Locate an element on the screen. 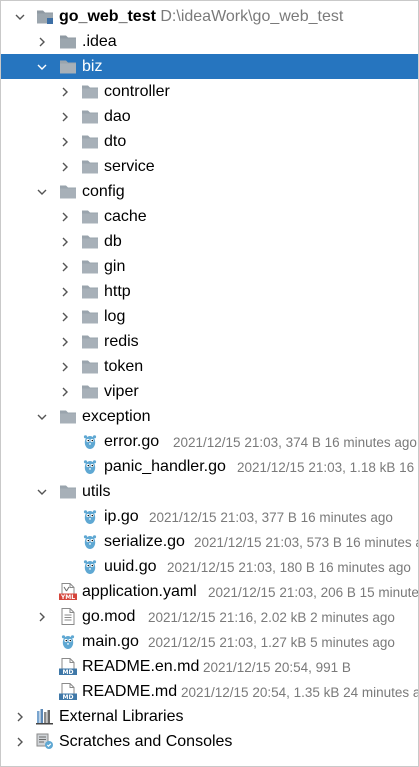 The width and height of the screenshot is (419, 767). tree-row-db: db is located at coordinates (209, 241).